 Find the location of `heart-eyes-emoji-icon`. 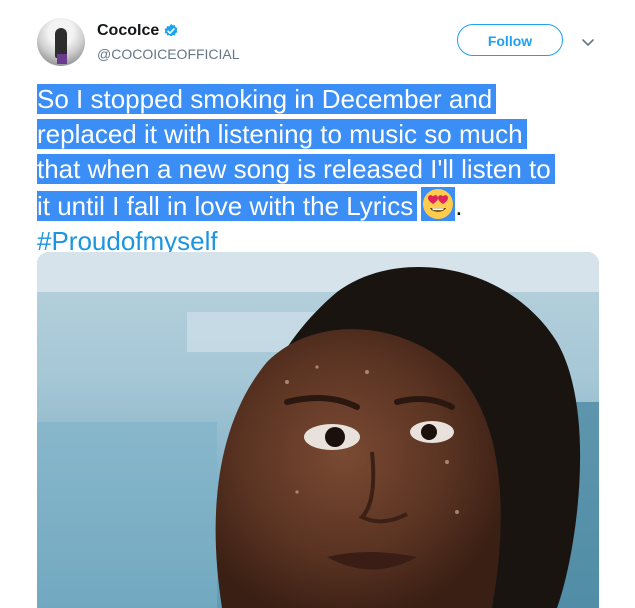

heart-eyes-emoji-icon is located at coordinates (438, 204).